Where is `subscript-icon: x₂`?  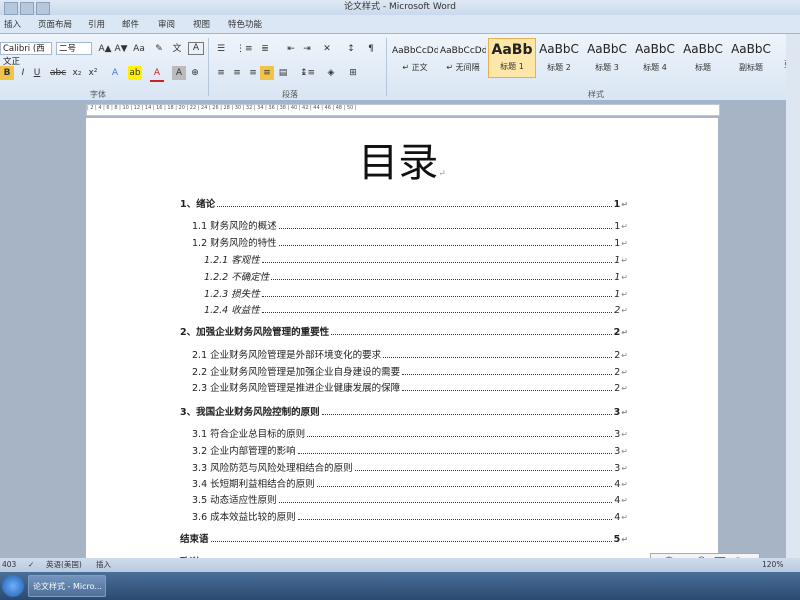
subscript-icon: x₂ is located at coordinates (77, 73).